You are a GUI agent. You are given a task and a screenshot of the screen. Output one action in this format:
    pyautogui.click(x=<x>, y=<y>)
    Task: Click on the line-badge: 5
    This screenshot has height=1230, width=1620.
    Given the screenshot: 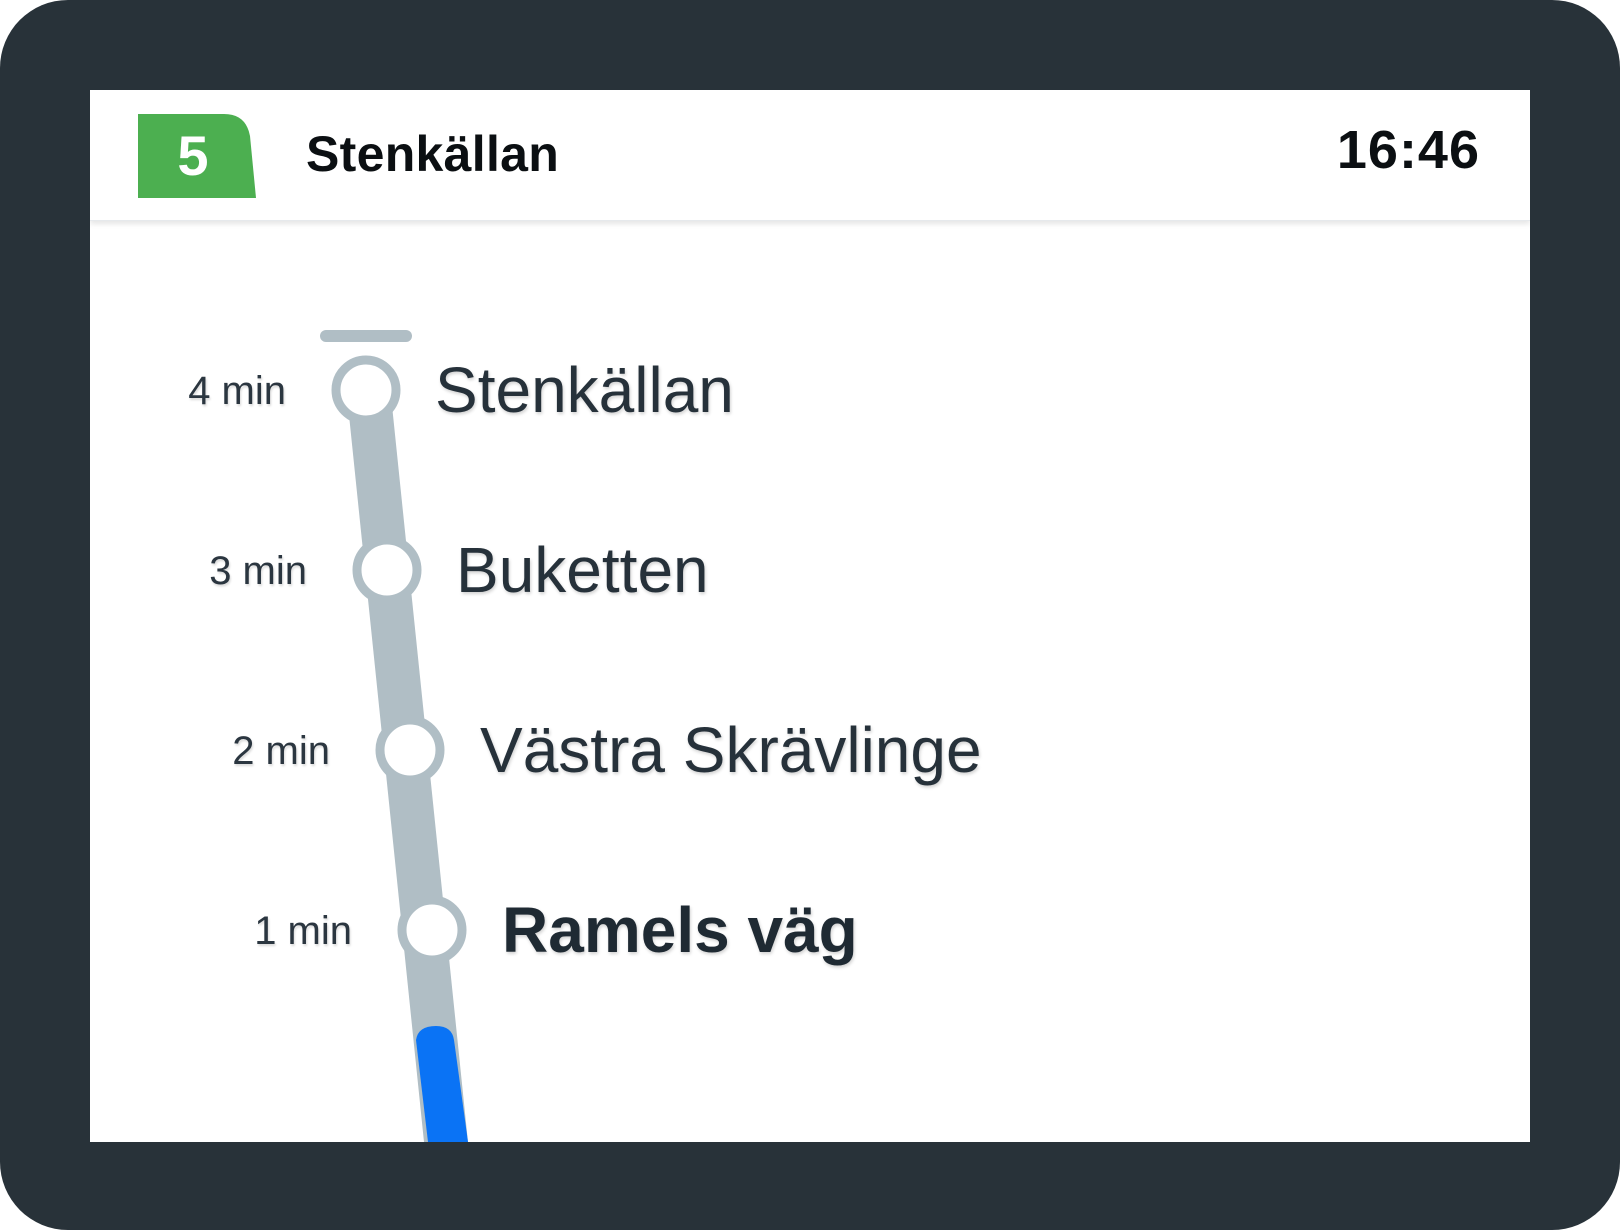 What is the action you would take?
    pyautogui.click(x=197, y=156)
    